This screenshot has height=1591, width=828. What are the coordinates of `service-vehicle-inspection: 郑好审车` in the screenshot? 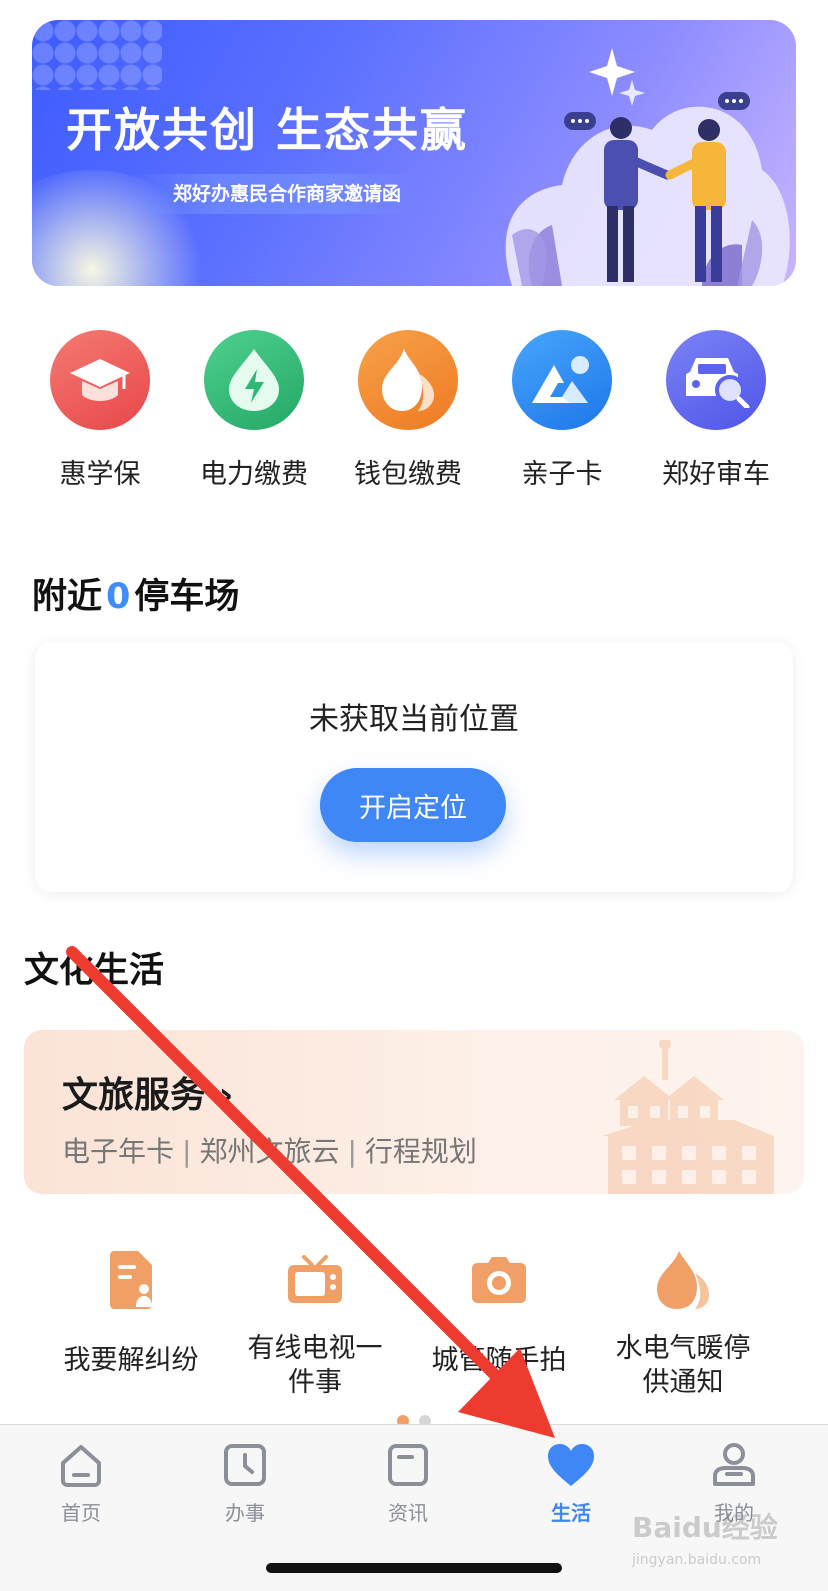 It's located at (716, 410).